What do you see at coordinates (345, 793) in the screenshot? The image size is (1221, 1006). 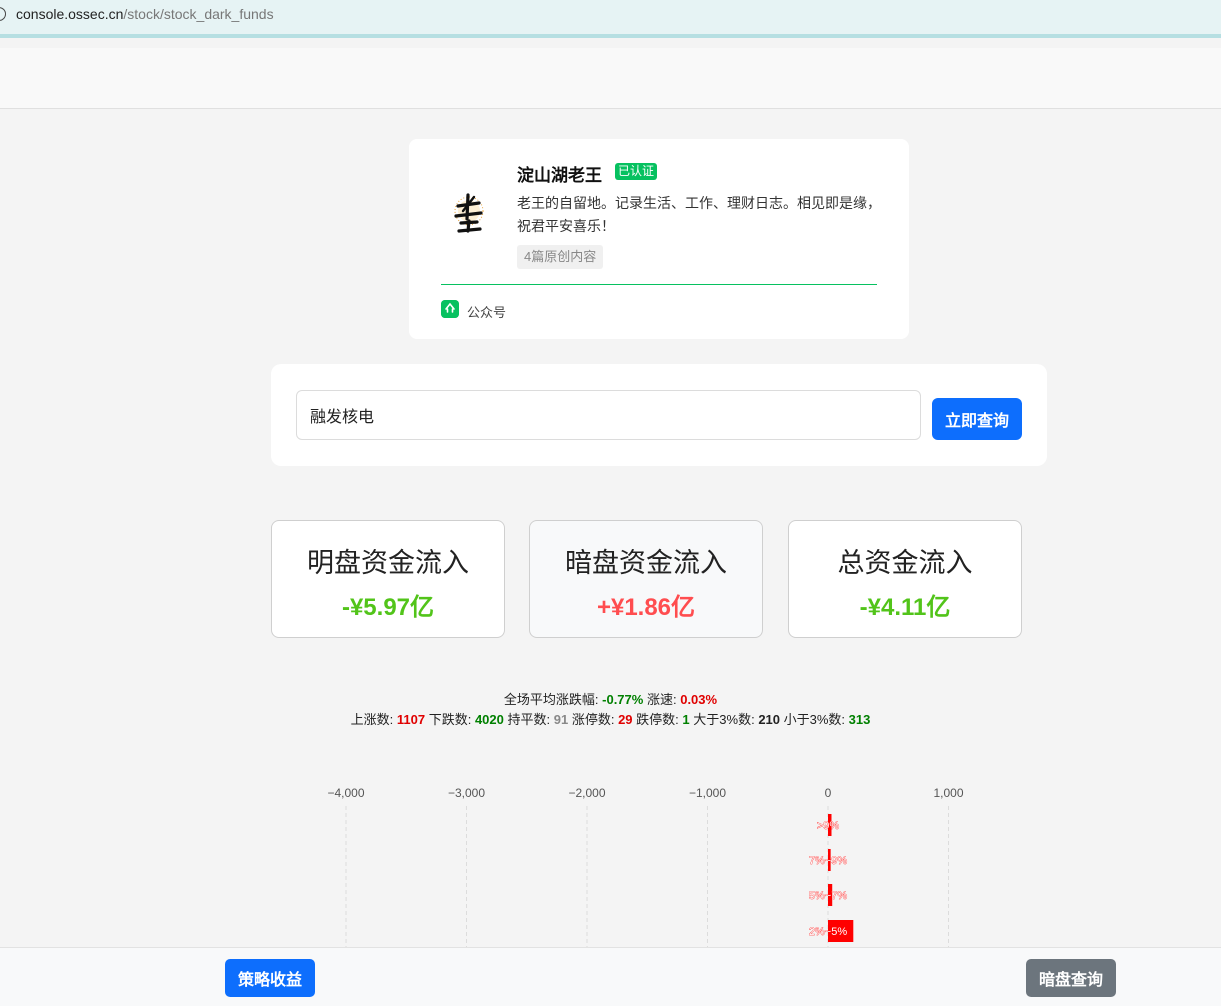 I see `x-tick-label: −4,000` at bounding box center [345, 793].